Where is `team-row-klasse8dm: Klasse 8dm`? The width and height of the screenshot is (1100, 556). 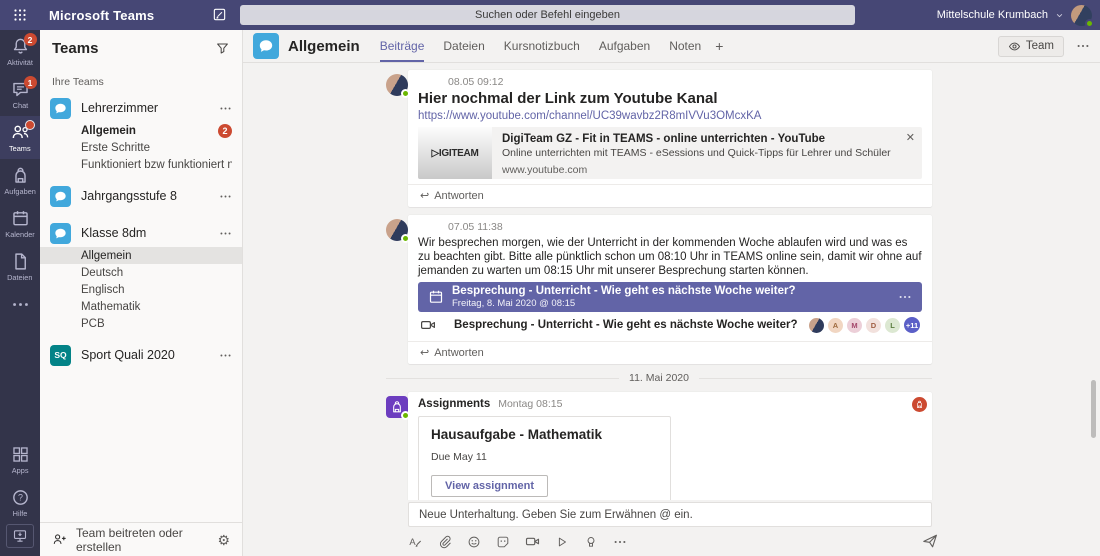 team-row-klasse8dm: Klasse 8dm is located at coordinates (141, 233).